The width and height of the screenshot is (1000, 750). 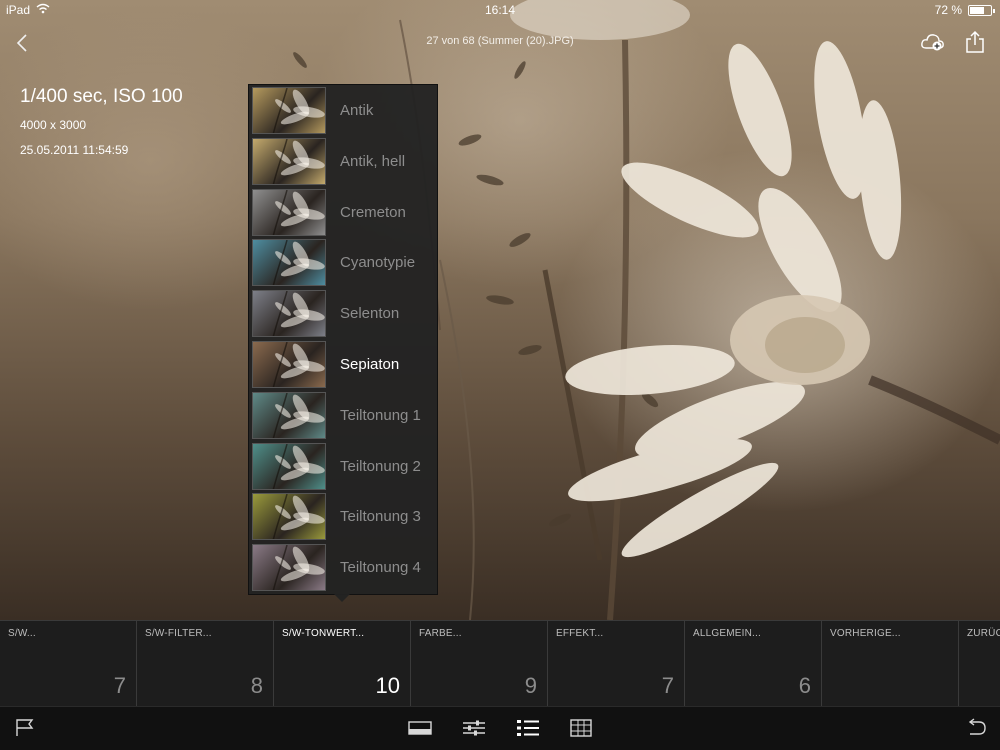 I want to click on flag-icon, so click(x=26, y=728).